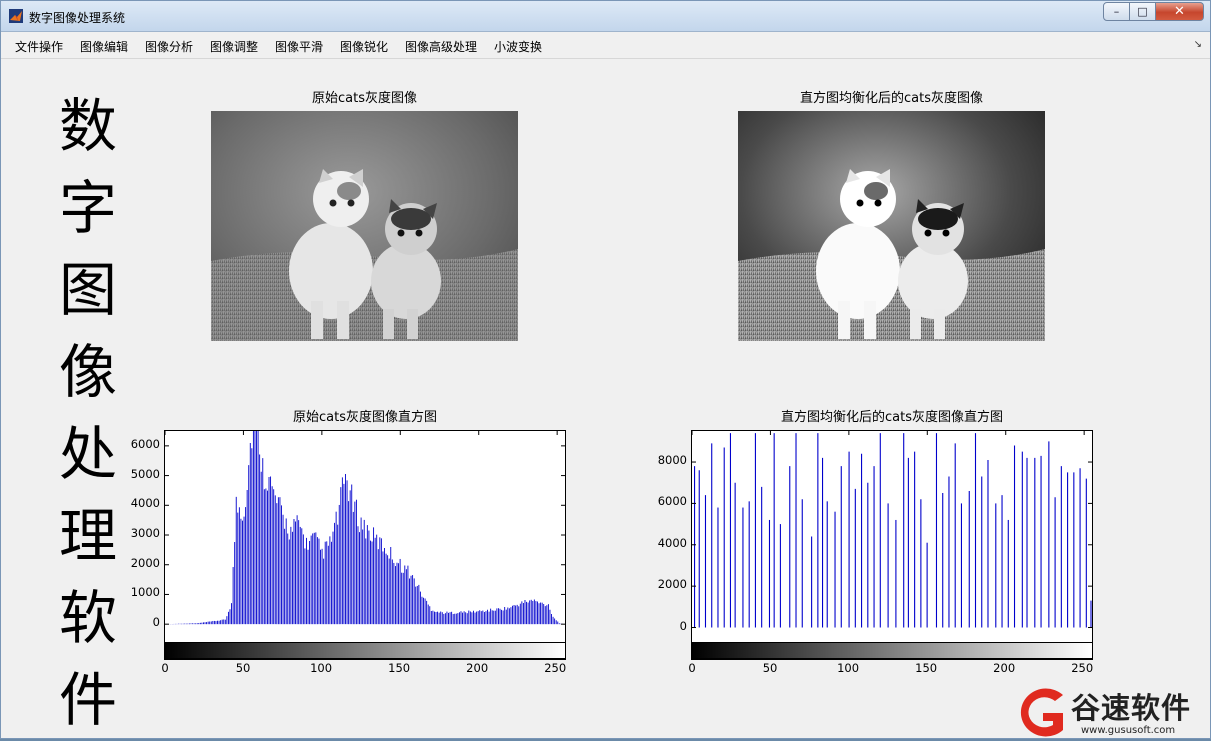 The height and width of the screenshot is (741, 1211). I want to click on hist-original-axes, so click(365, 545).